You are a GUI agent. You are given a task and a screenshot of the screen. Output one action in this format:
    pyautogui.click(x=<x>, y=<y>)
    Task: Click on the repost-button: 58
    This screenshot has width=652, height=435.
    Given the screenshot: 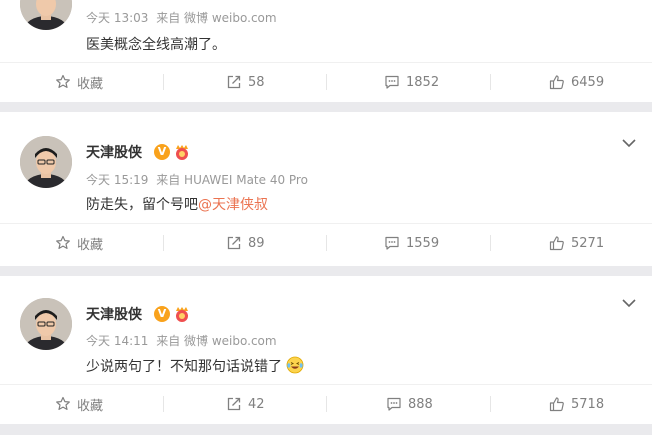 What is the action you would take?
    pyautogui.click(x=245, y=82)
    